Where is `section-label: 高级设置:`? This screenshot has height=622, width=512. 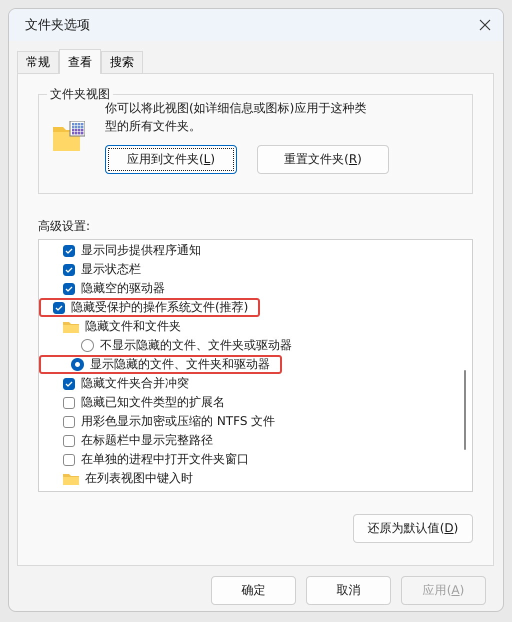 section-label: 高级设置: is located at coordinates (65, 226).